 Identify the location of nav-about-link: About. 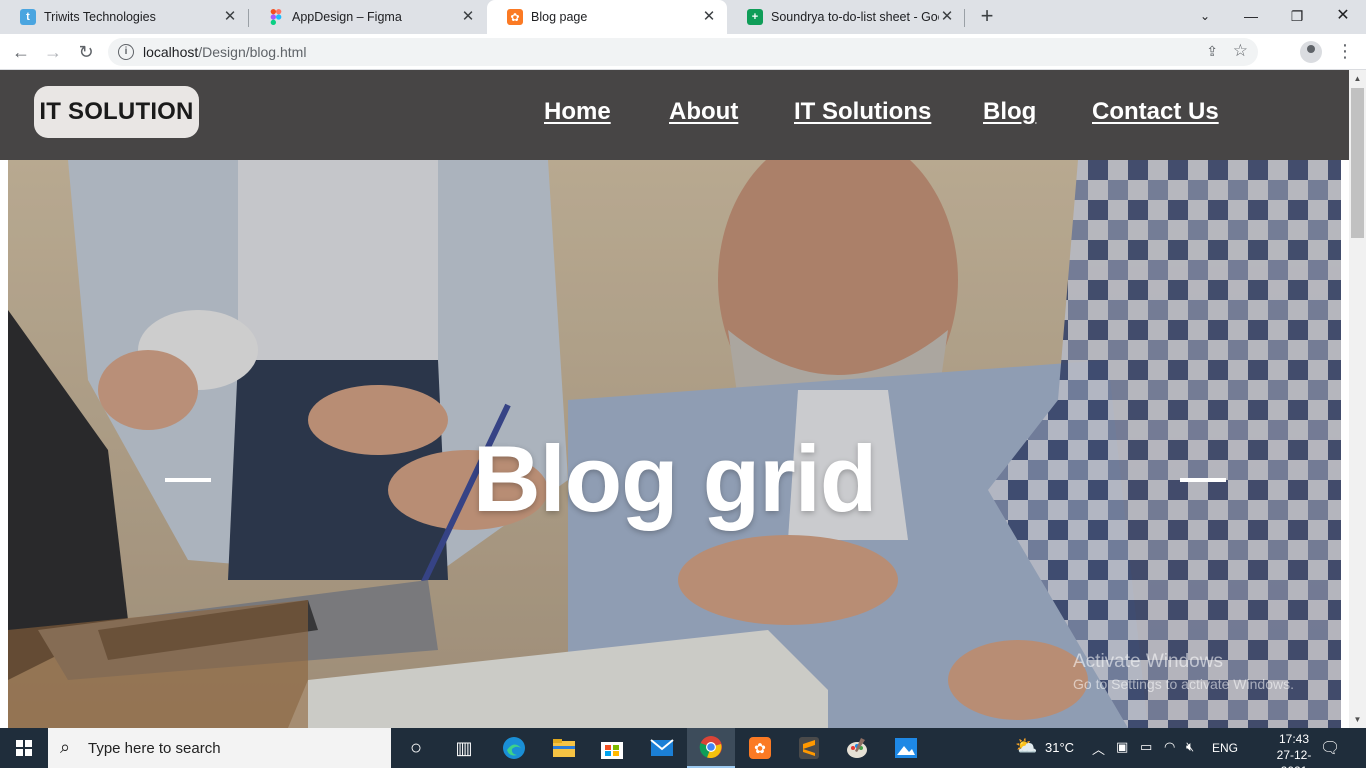
(703, 112).